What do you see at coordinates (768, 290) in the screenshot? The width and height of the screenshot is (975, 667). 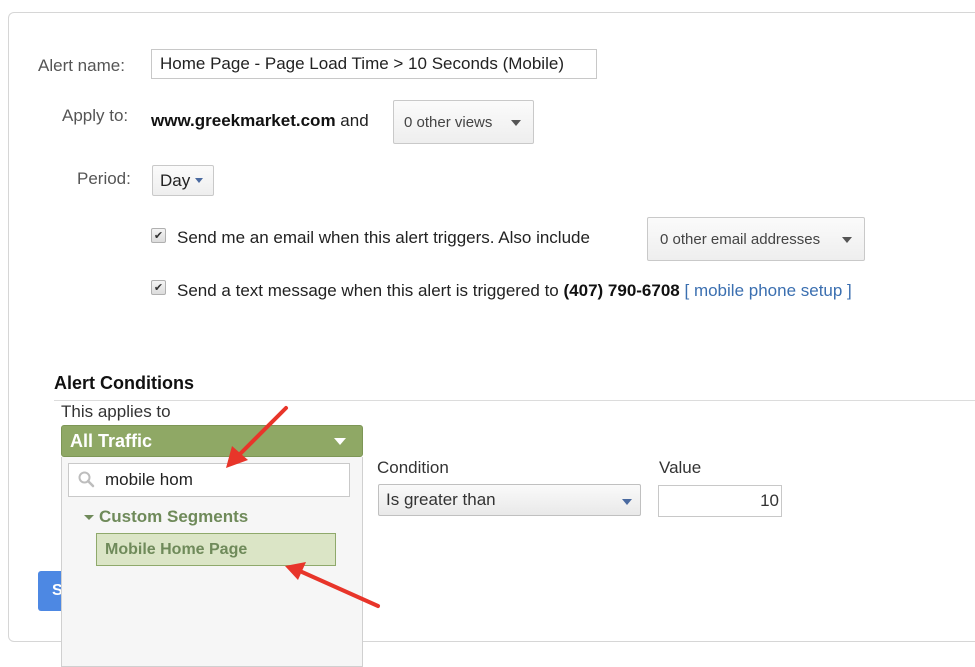 I see `mobile-phone-setup-link: [ mobile phone setup ]` at bounding box center [768, 290].